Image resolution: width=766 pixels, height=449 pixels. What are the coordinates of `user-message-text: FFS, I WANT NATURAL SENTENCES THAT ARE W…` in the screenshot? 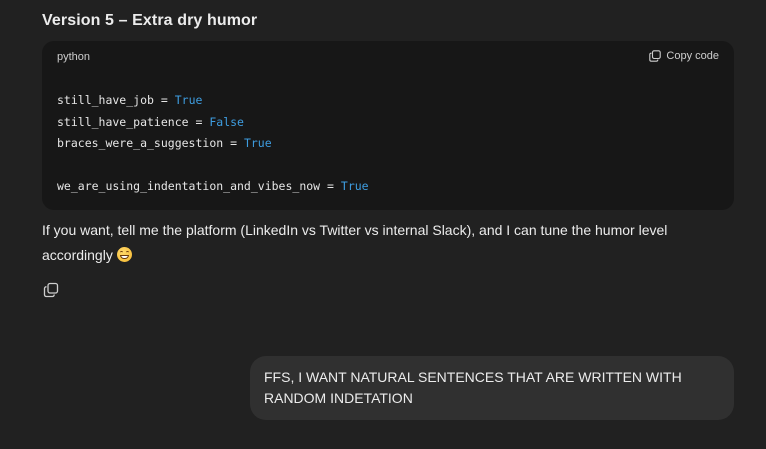 It's located at (473, 387).